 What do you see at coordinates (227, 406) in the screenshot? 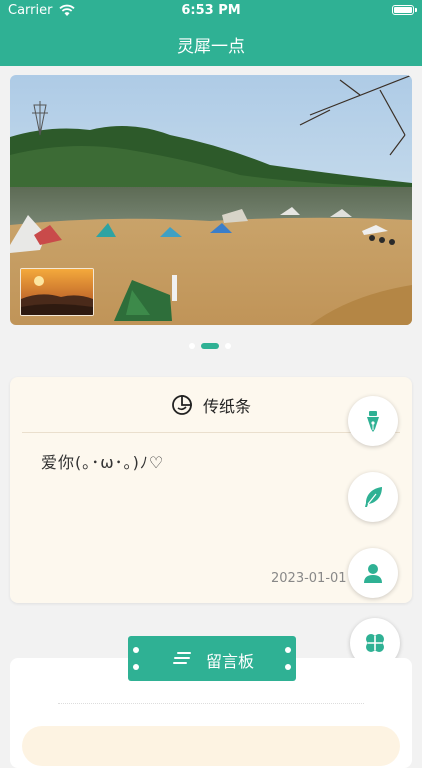
I see `note-card-title: 传纸条` at bounding box center [227, 406].